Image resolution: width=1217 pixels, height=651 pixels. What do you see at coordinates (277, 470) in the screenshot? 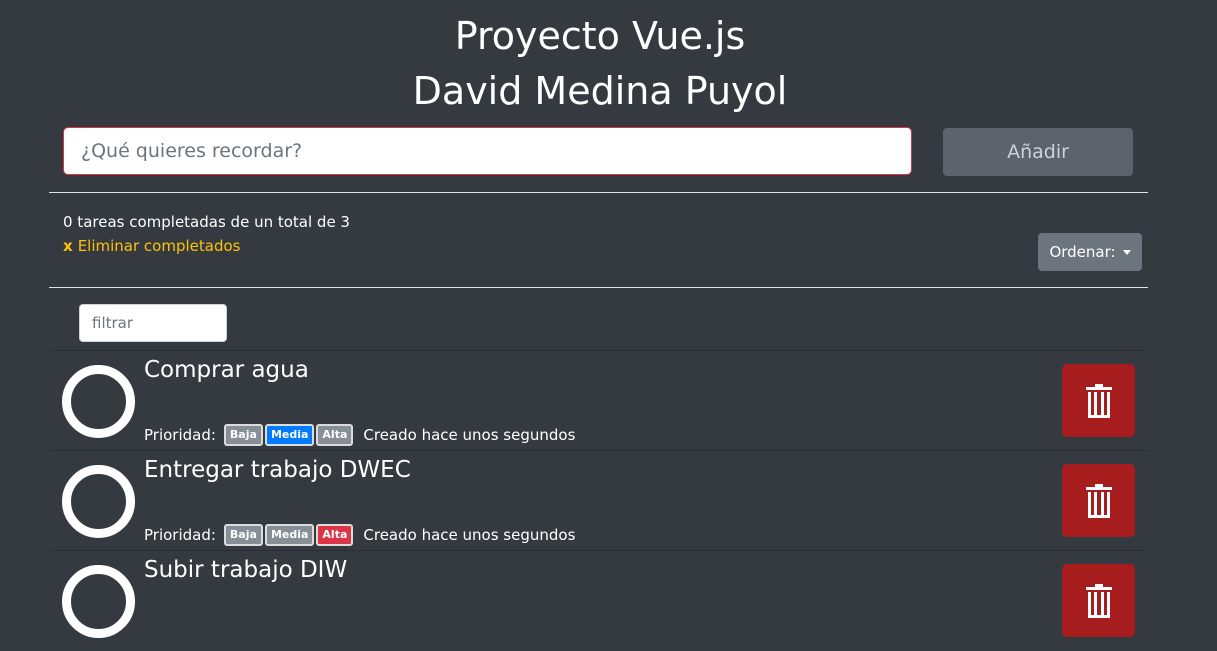
I see `task-title: Entregar trabajo DWEC` at bounding box center [277, 470].